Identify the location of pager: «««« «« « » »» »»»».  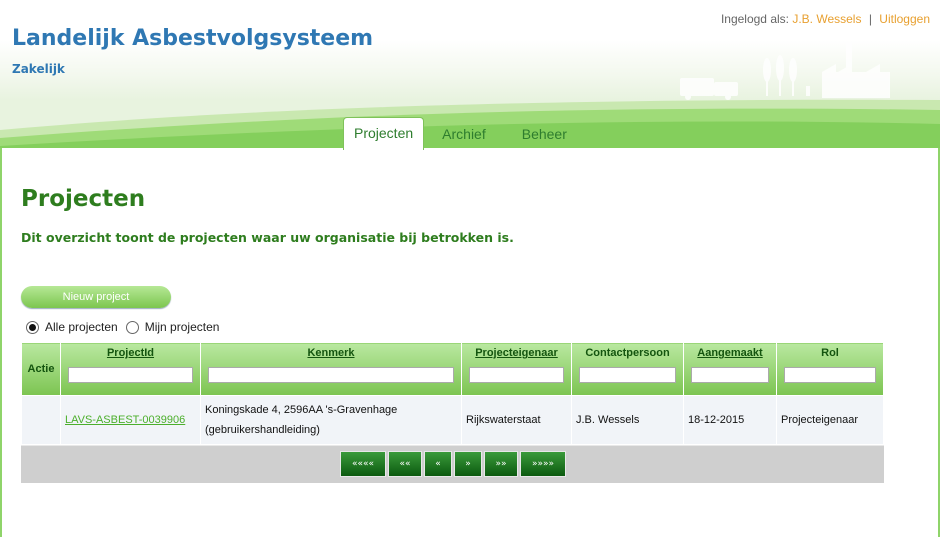
(454, 464).